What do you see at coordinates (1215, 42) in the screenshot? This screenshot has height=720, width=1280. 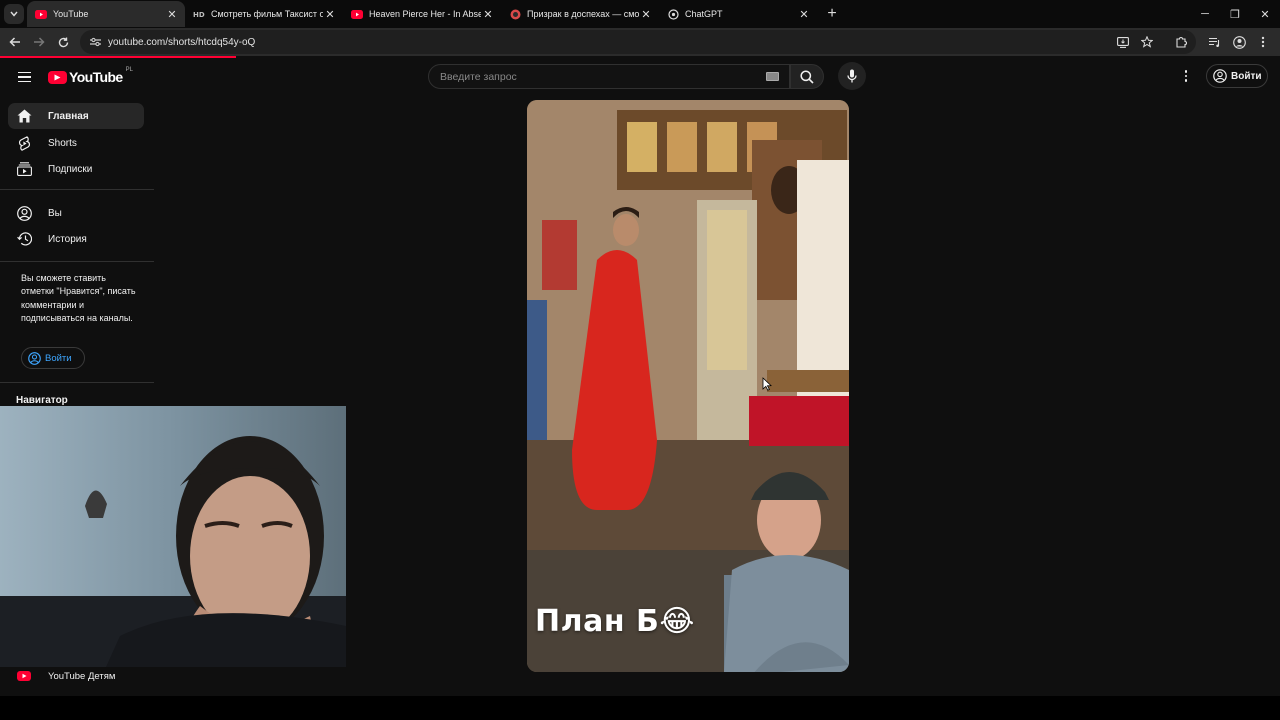 I see `media-controls-icon` at bounding box center [1215, 42].